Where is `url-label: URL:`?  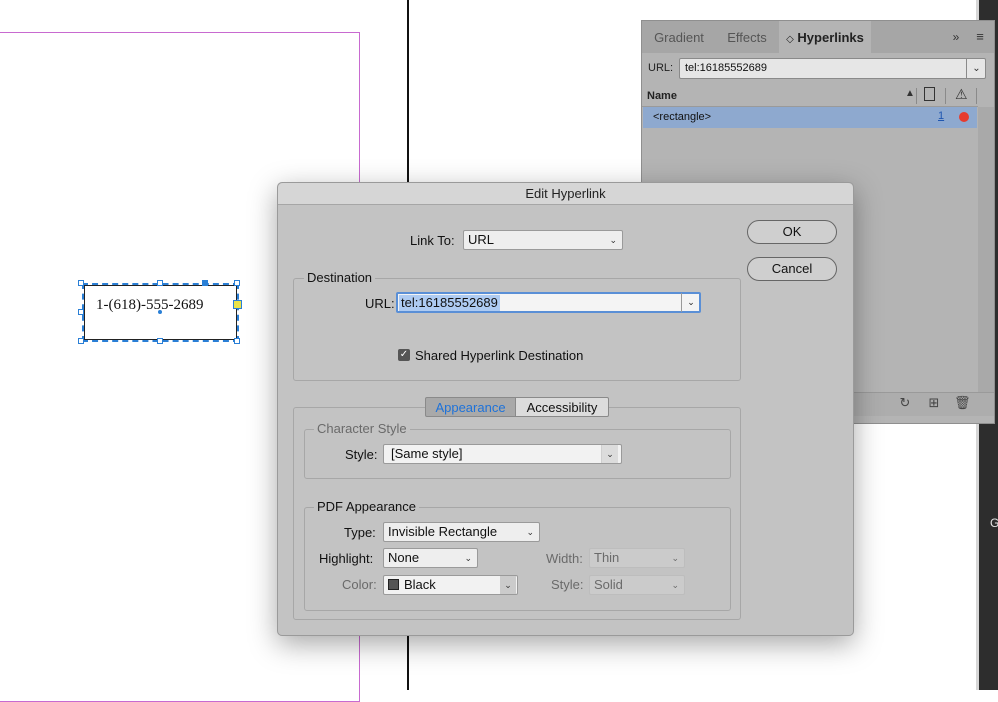 url-label: URL: is located at coordinates (380, 303).